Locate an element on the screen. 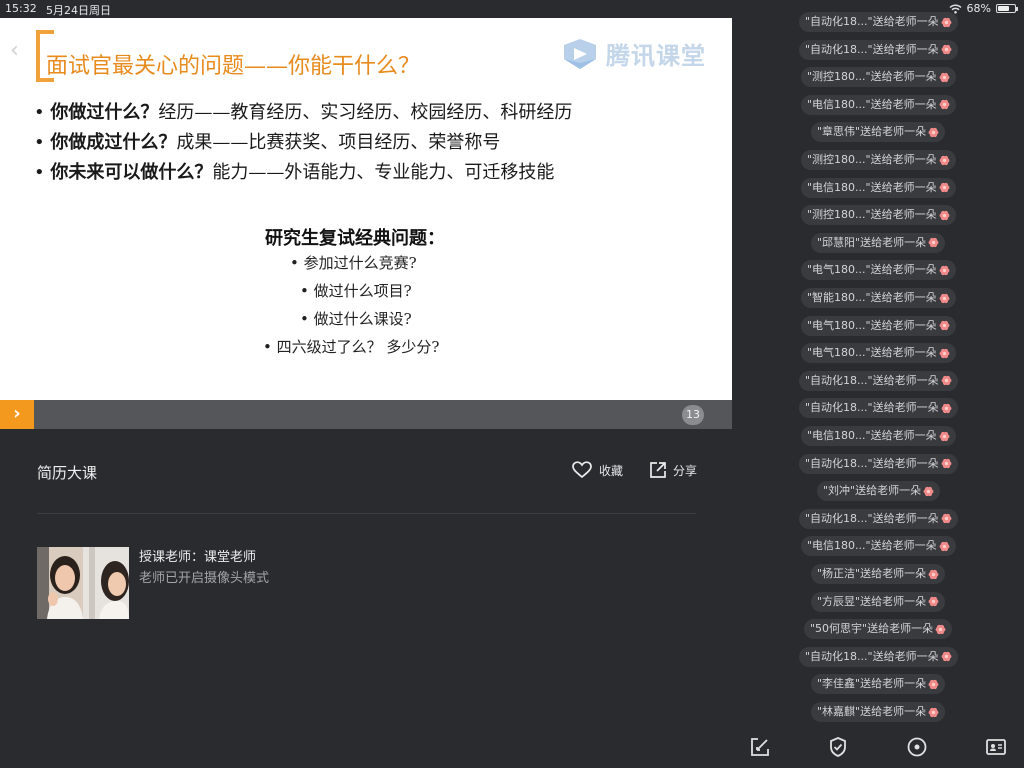  section-divider is located at coordinates (366, 513).